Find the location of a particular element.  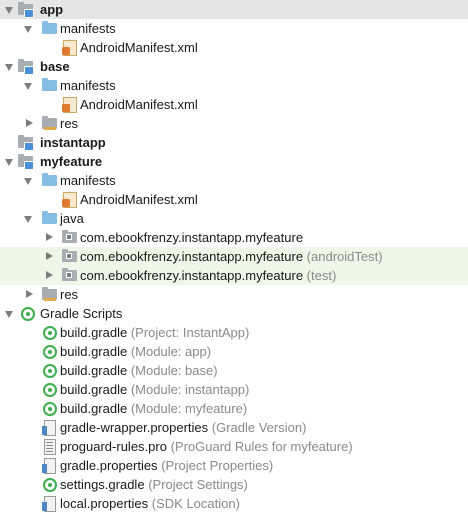

tree-node-label-group: com.ebookfrenzy.instantapp.myfeature is located at coordinates (191, 237).